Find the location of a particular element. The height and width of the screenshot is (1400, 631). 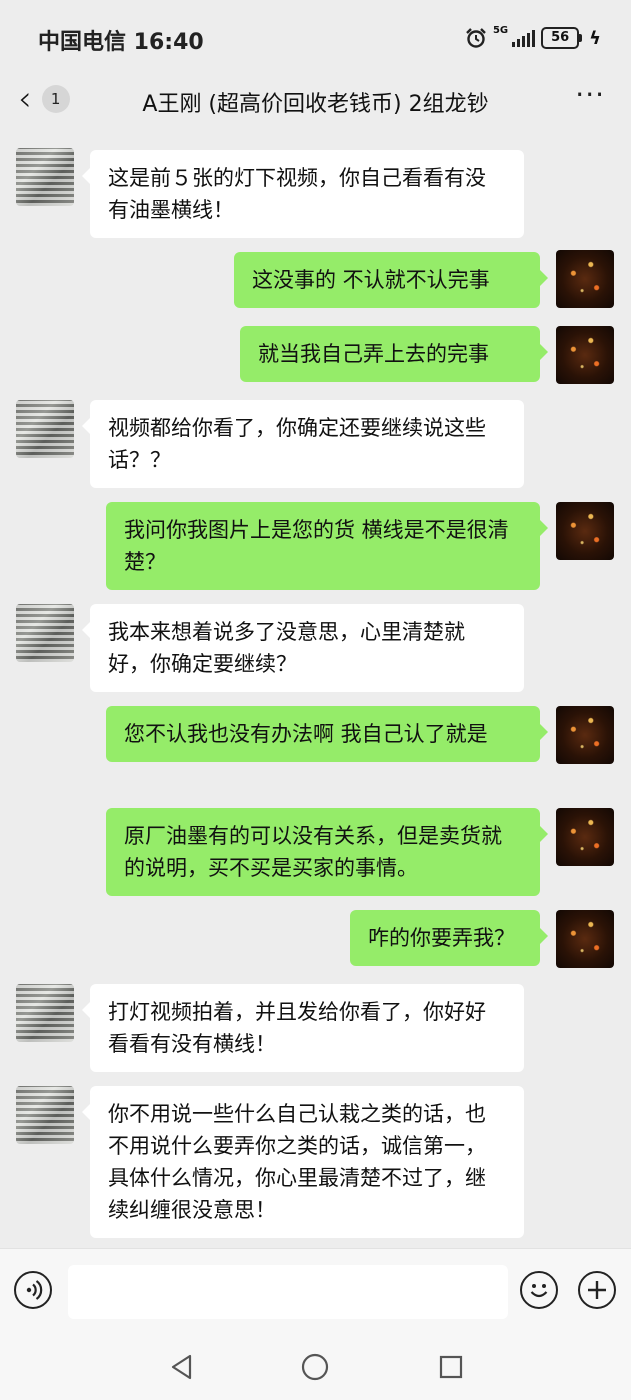

signal-icon is located at coordinates (524, 38).